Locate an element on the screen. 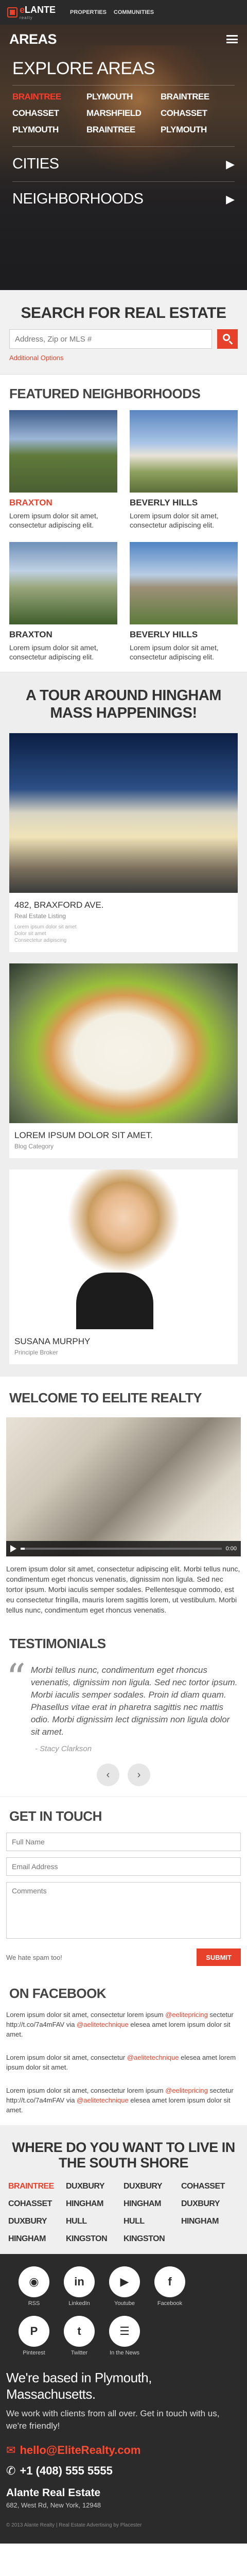 This screenshot has height=2576, width=247. comments-field is located at coordinates (123, 1910).